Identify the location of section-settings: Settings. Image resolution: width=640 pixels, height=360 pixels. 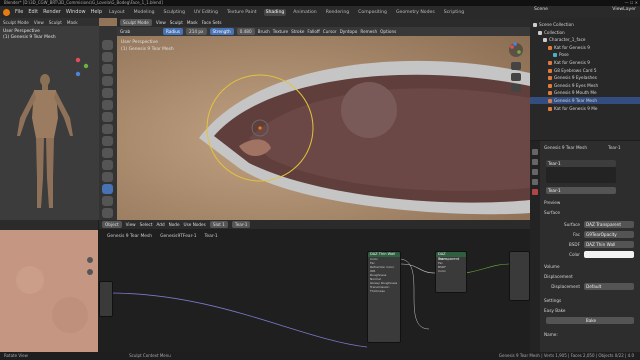
(591, 300).